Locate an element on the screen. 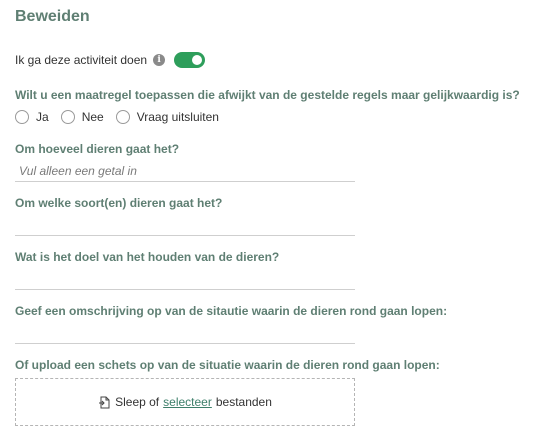  radio-option-vraag-uitsluiten: Vraag uitsluiten is located at coordinates (167, 117).